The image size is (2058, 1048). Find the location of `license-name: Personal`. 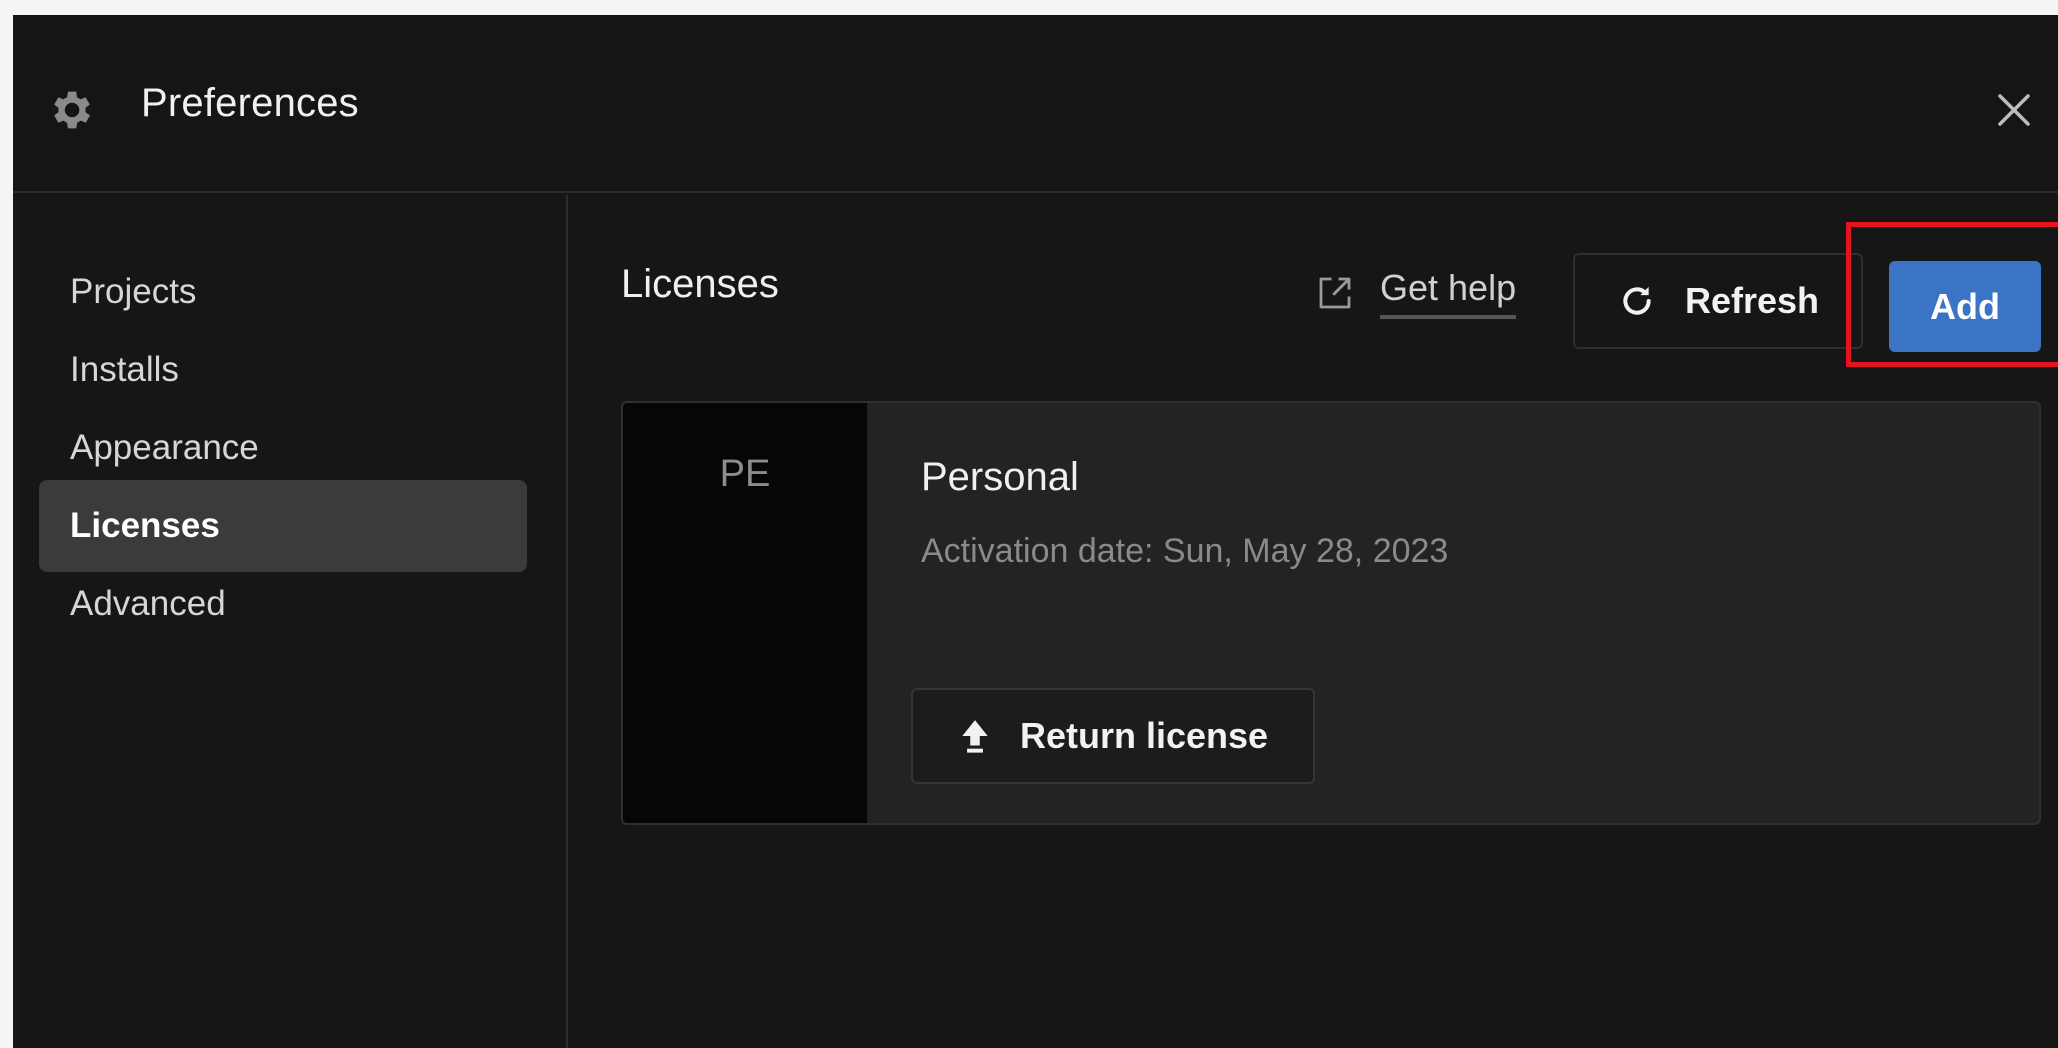

license-name: Personal is located at coordinates (1000, 477).